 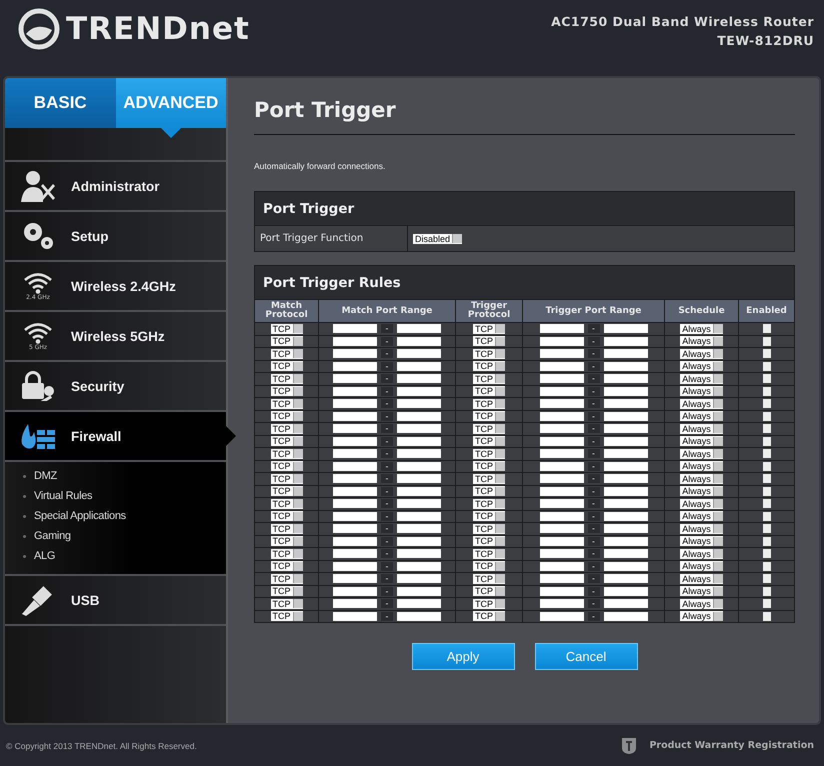 I want to click on function-select: Disabled, so click(x=437, y=239).